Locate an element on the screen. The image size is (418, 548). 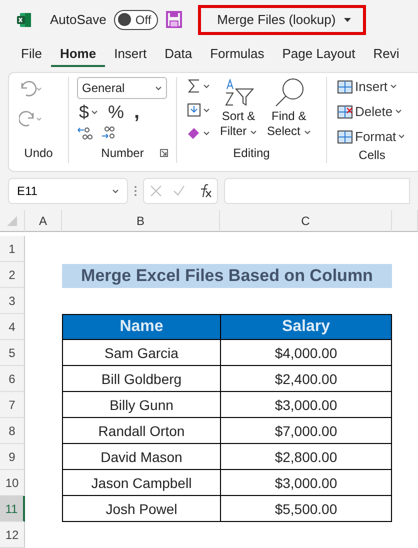
save-icon is located at coordinates (174, 19).